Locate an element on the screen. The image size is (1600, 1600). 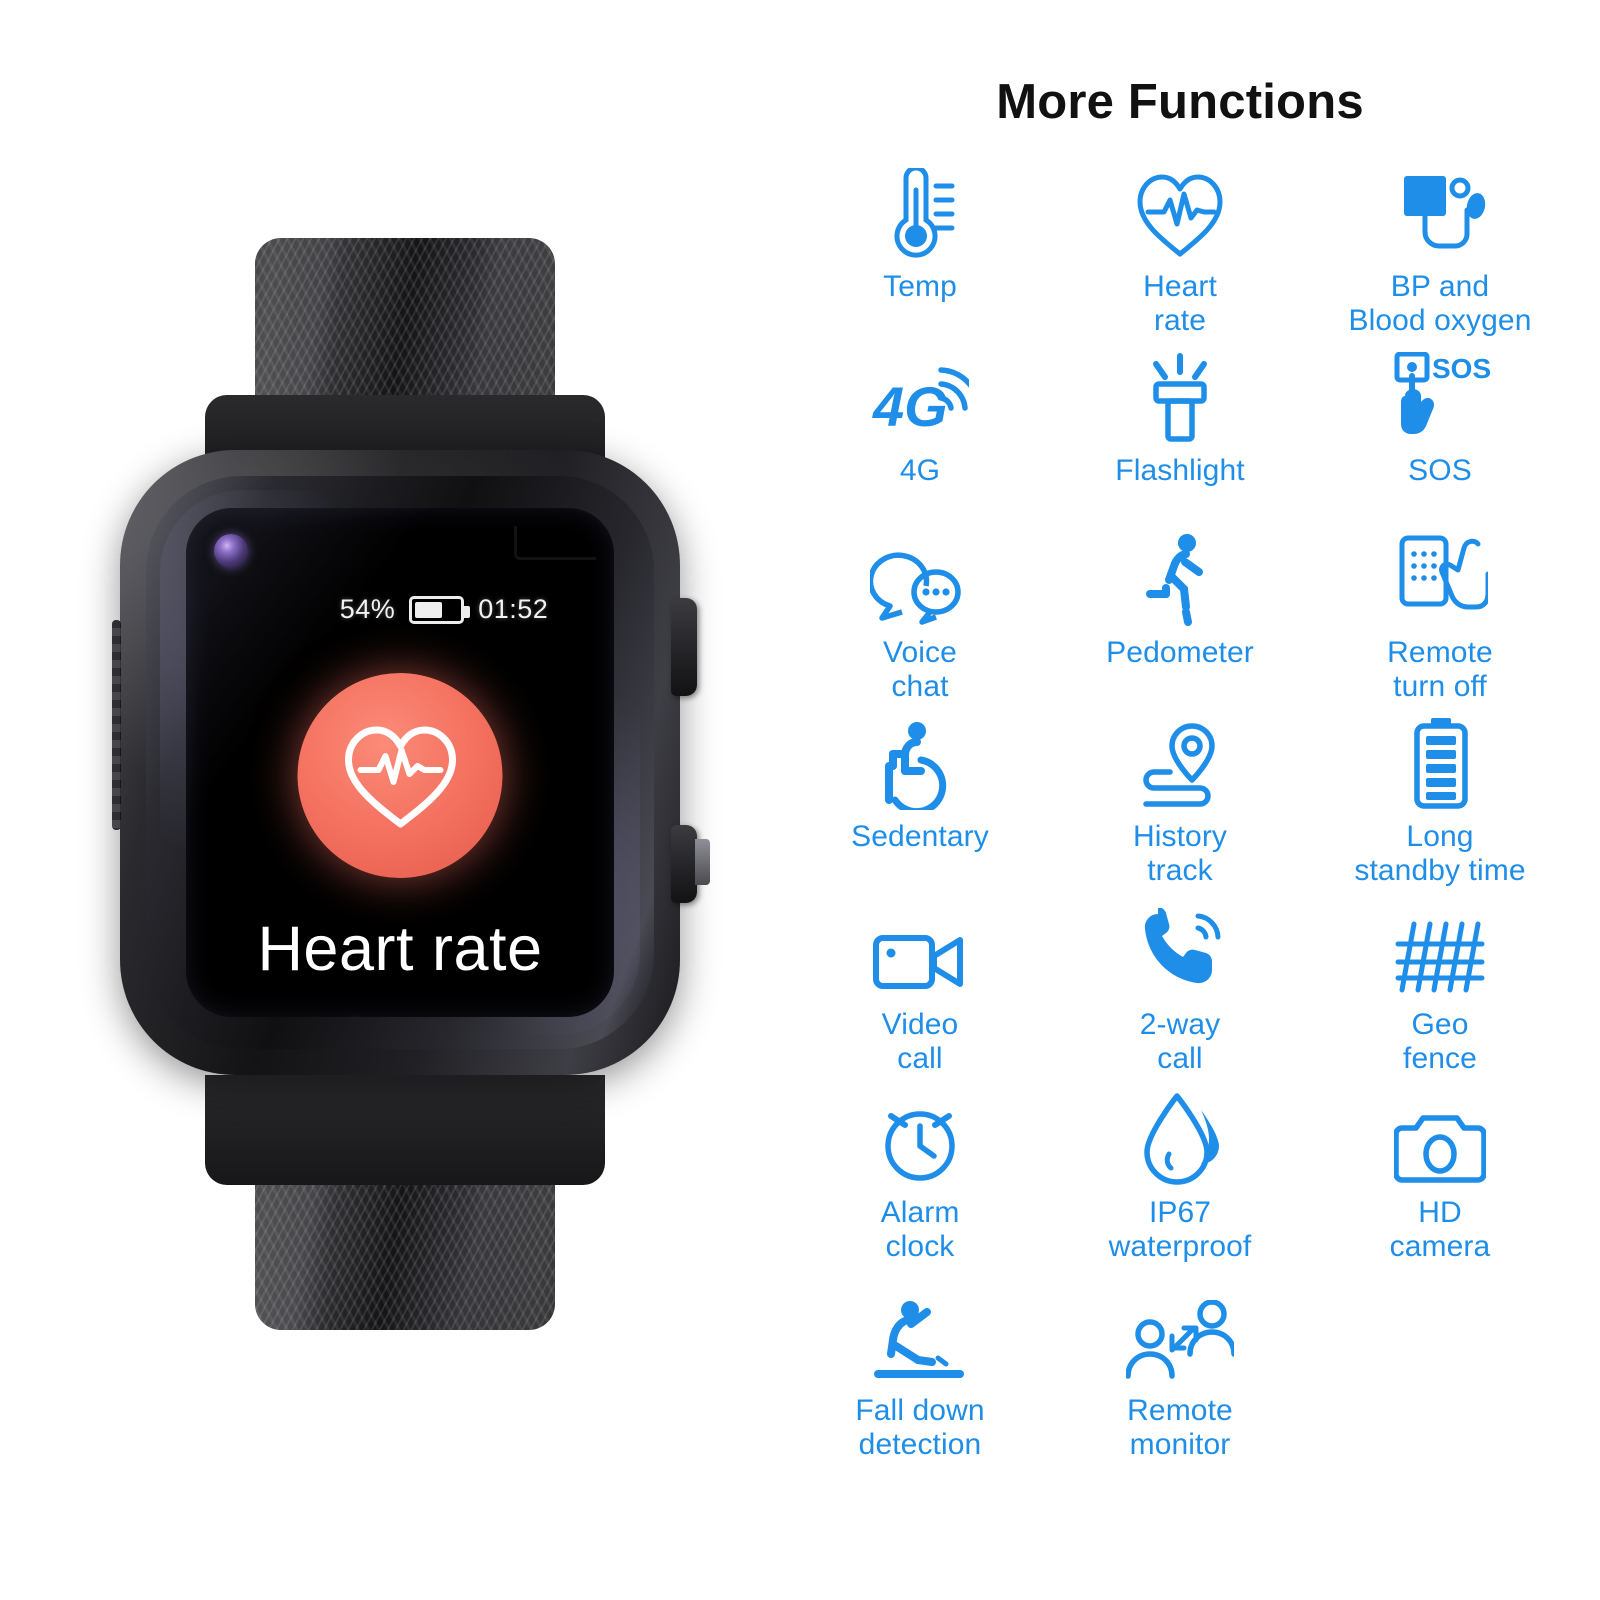
feature-label: Voice chat is located at coordinates (920, 669).